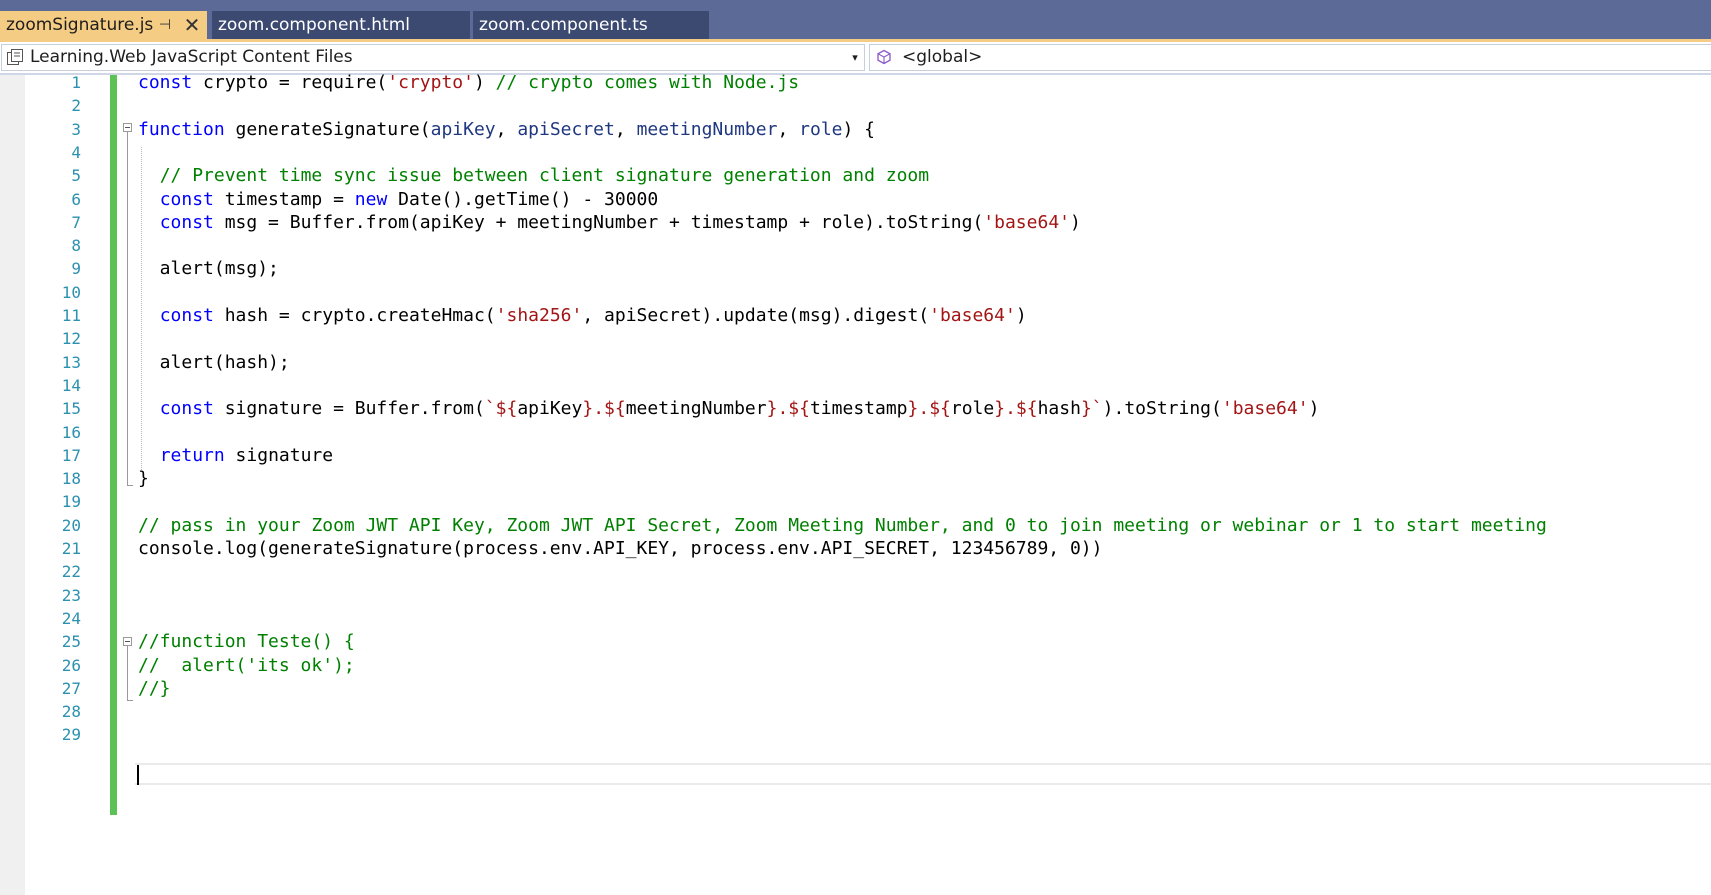 The width and height of the screenshot is (1711, 895). I want to click on code-line: alert(hash);, so click(214, 362).